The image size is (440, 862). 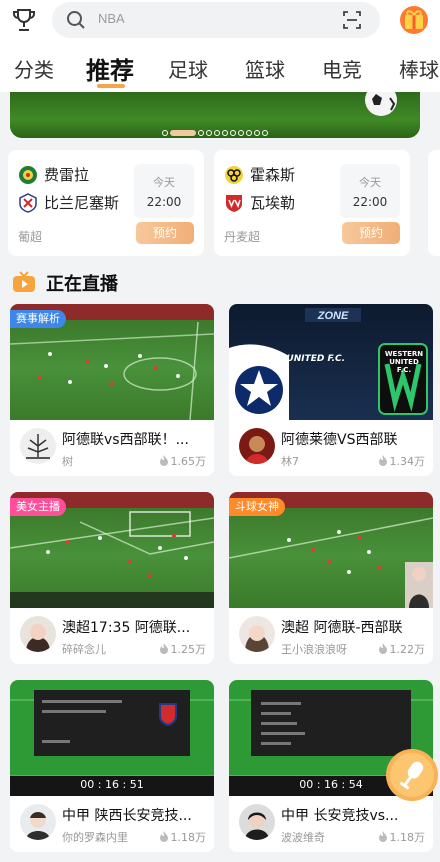 What do you see at coordinates (112, 738) in the screenshot?
I see `stream-thumbnail: 00 : 16 : 51` at bounding box center [112, 738].